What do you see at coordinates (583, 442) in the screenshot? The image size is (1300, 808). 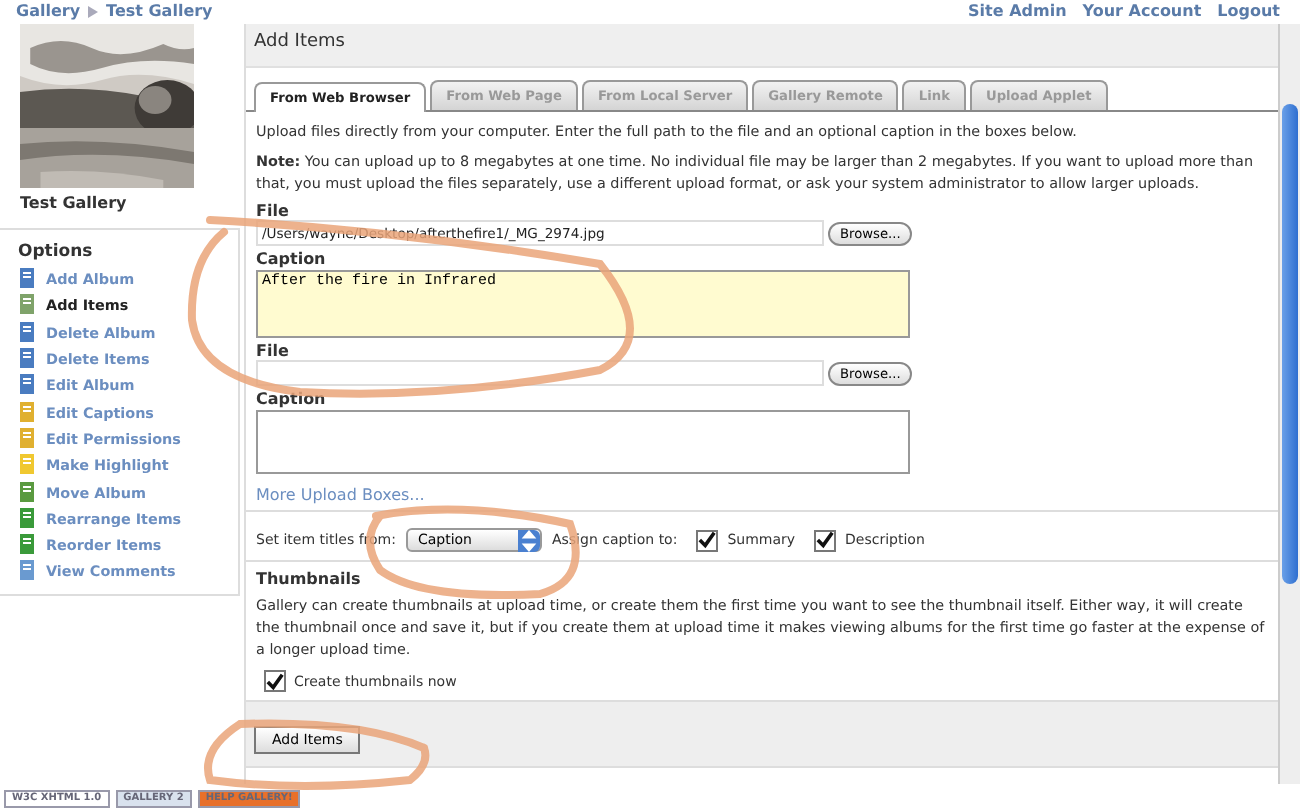 I see `caption-field` at bounding box center [583, 442].